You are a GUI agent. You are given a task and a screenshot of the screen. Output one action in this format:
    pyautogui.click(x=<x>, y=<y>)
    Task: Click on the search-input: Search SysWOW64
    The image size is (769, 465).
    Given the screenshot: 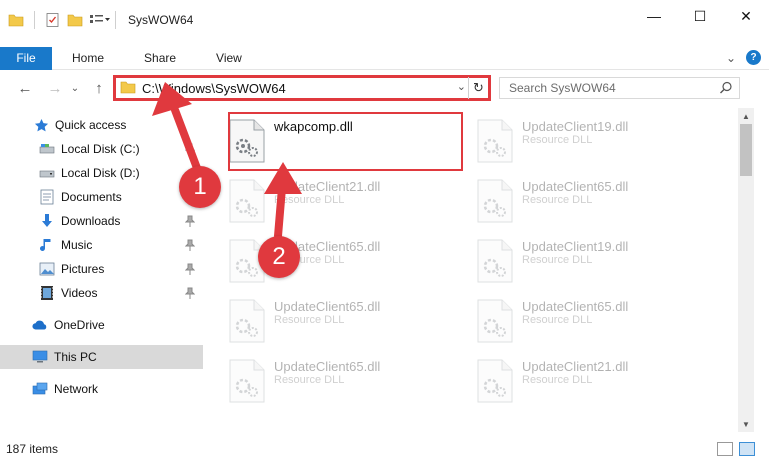 What is the action you would take?
    pyautogui.click(x=562, y=88)
    